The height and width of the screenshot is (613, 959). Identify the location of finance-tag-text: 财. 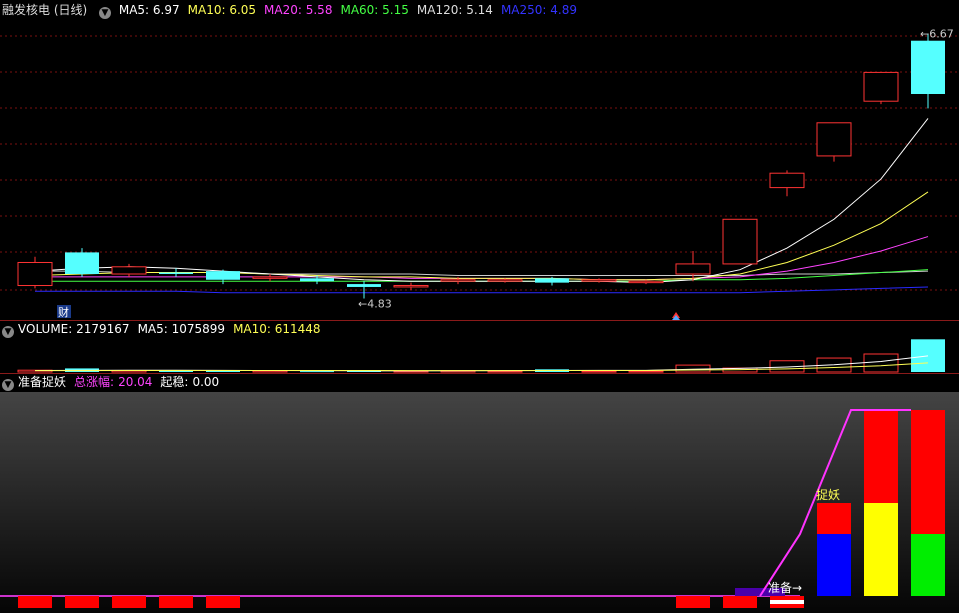
(63, 312).